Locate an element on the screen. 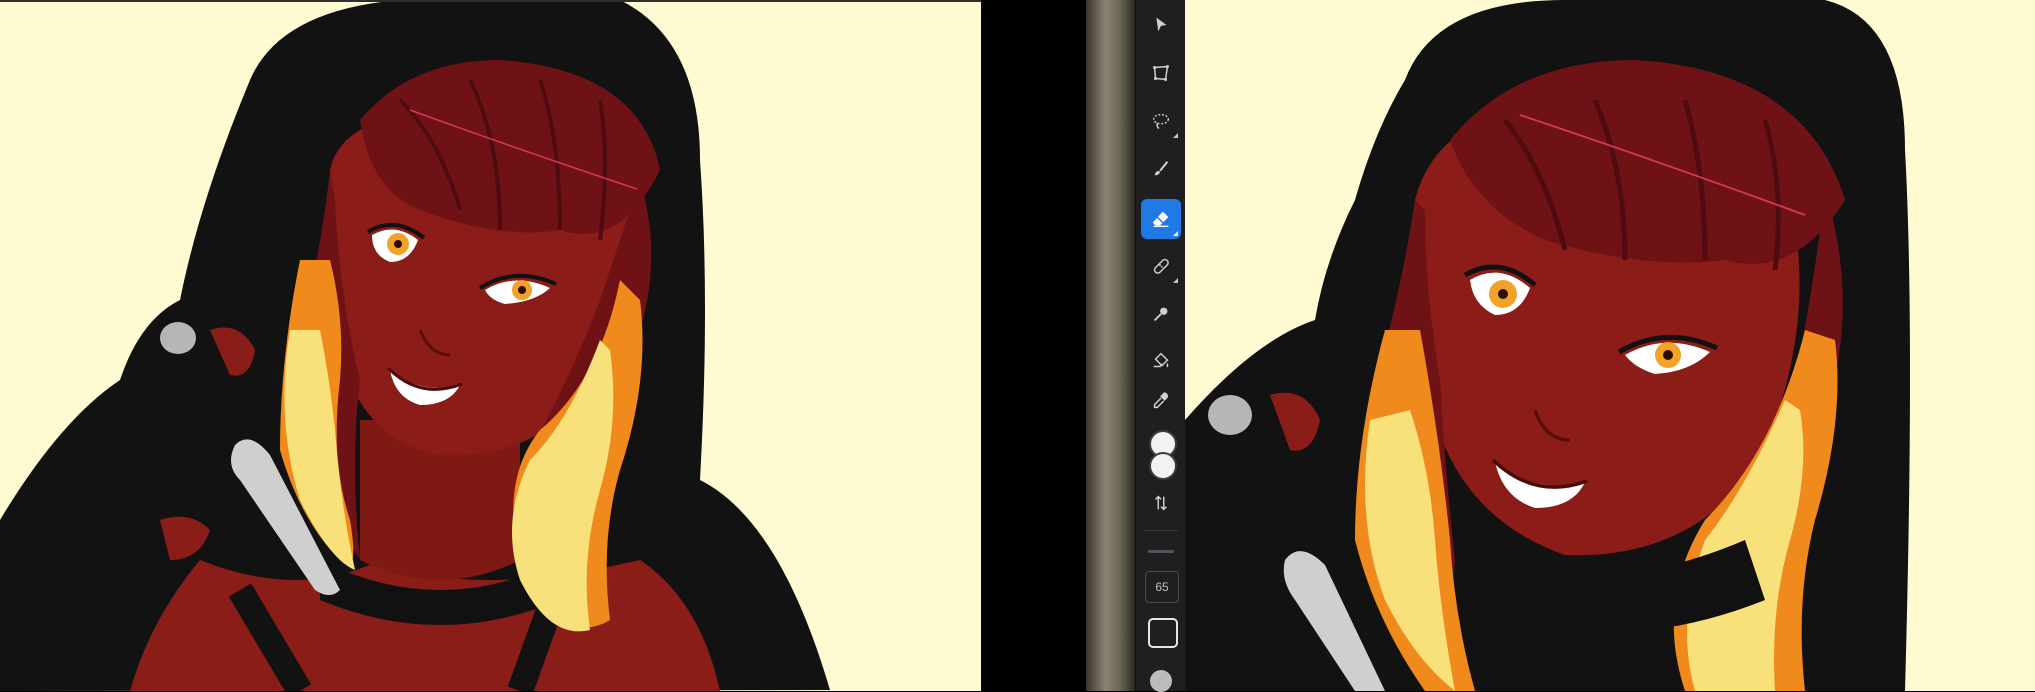 The image size is (2035, 692). lasso-icon is located at coordinates (1161, 121).